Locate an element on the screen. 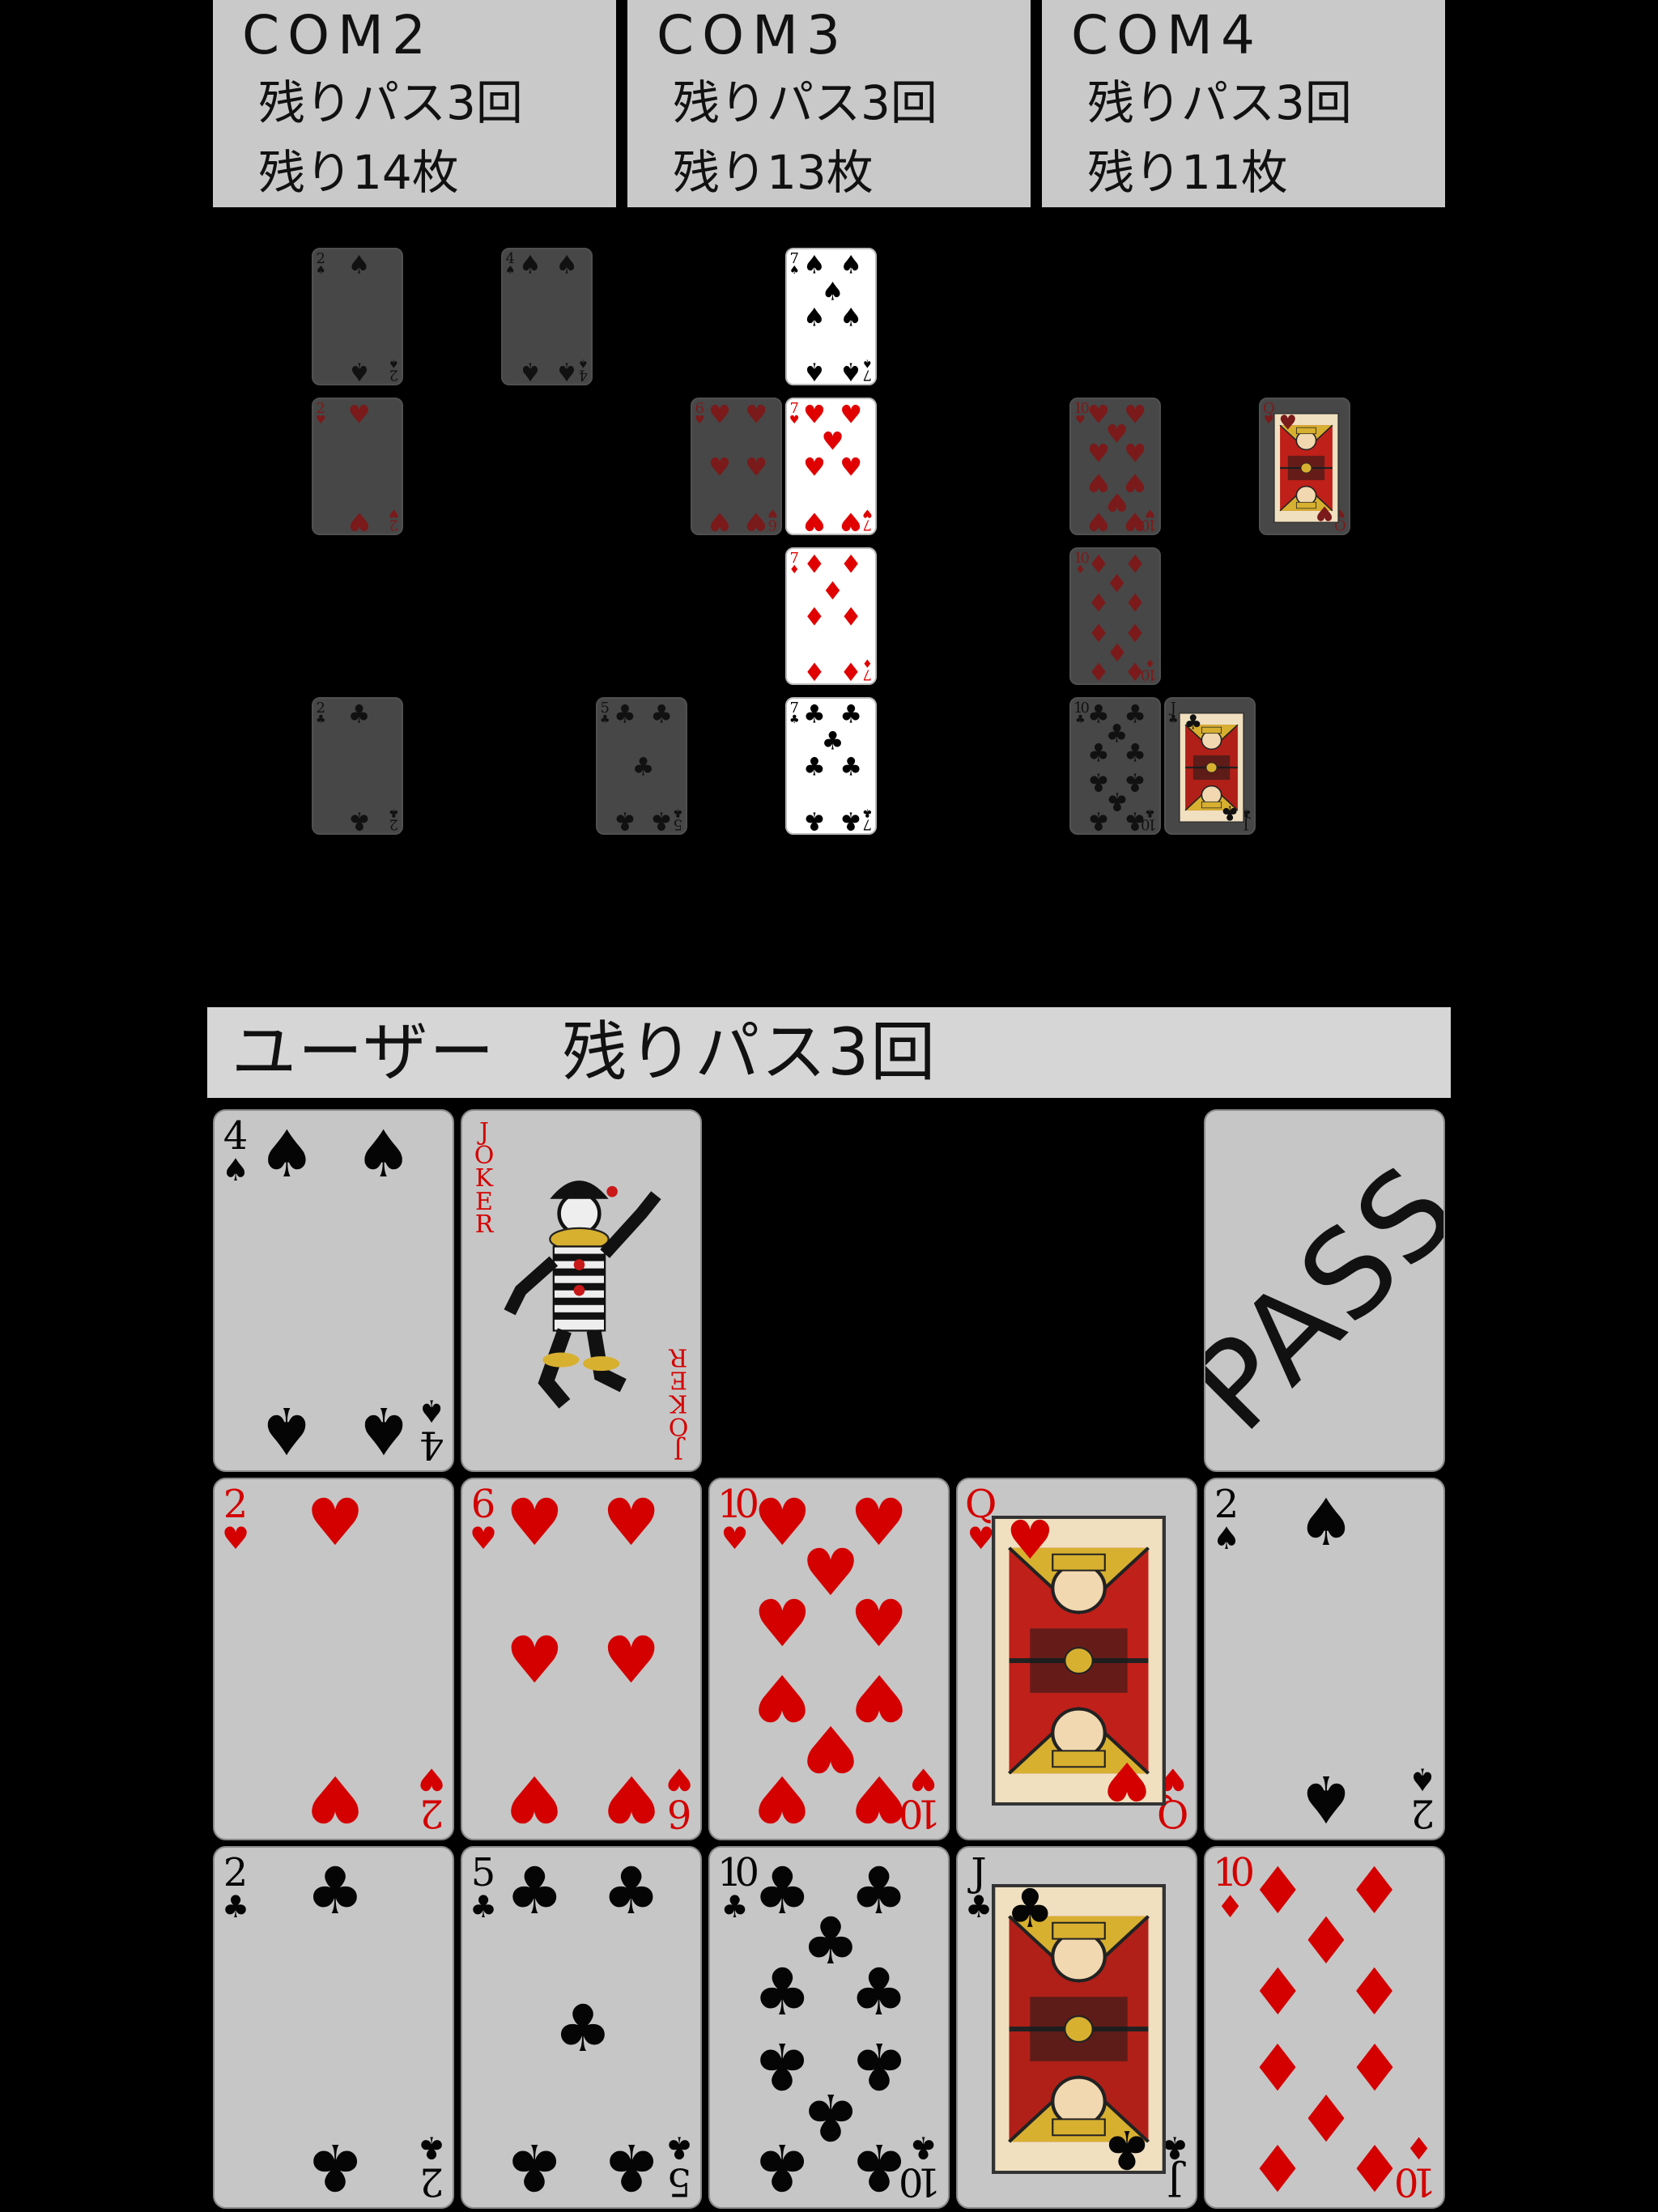 The width and height of the screenshot is (1658, 2212). hand-card-heart-6: 6 ♥ 6 ♥ ♥ ♥ ♥ ♥ ♥ ♥ is located at coordinates (581, 1659).